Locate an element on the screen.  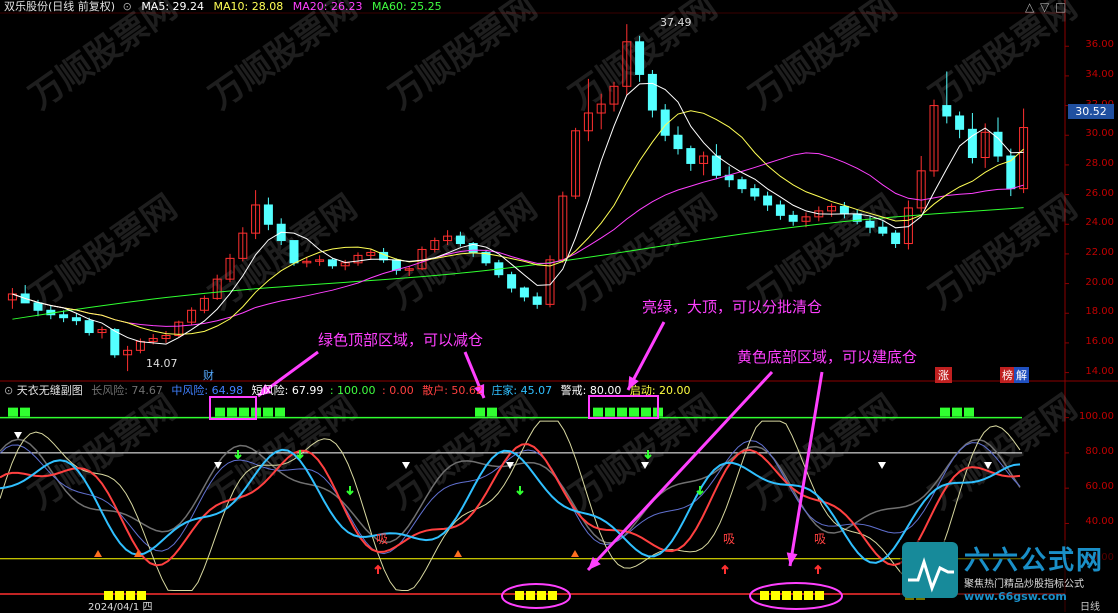
retail-legend: 散户: 50.62 is located at coordinates (452, 390).